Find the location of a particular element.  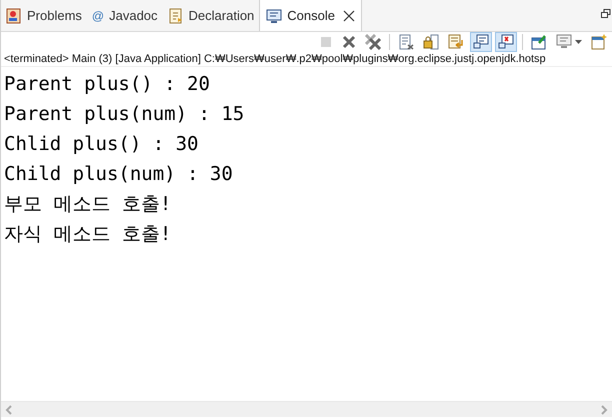

console-line: 자식 메소드 호출! is located at coordinates (88, 234).